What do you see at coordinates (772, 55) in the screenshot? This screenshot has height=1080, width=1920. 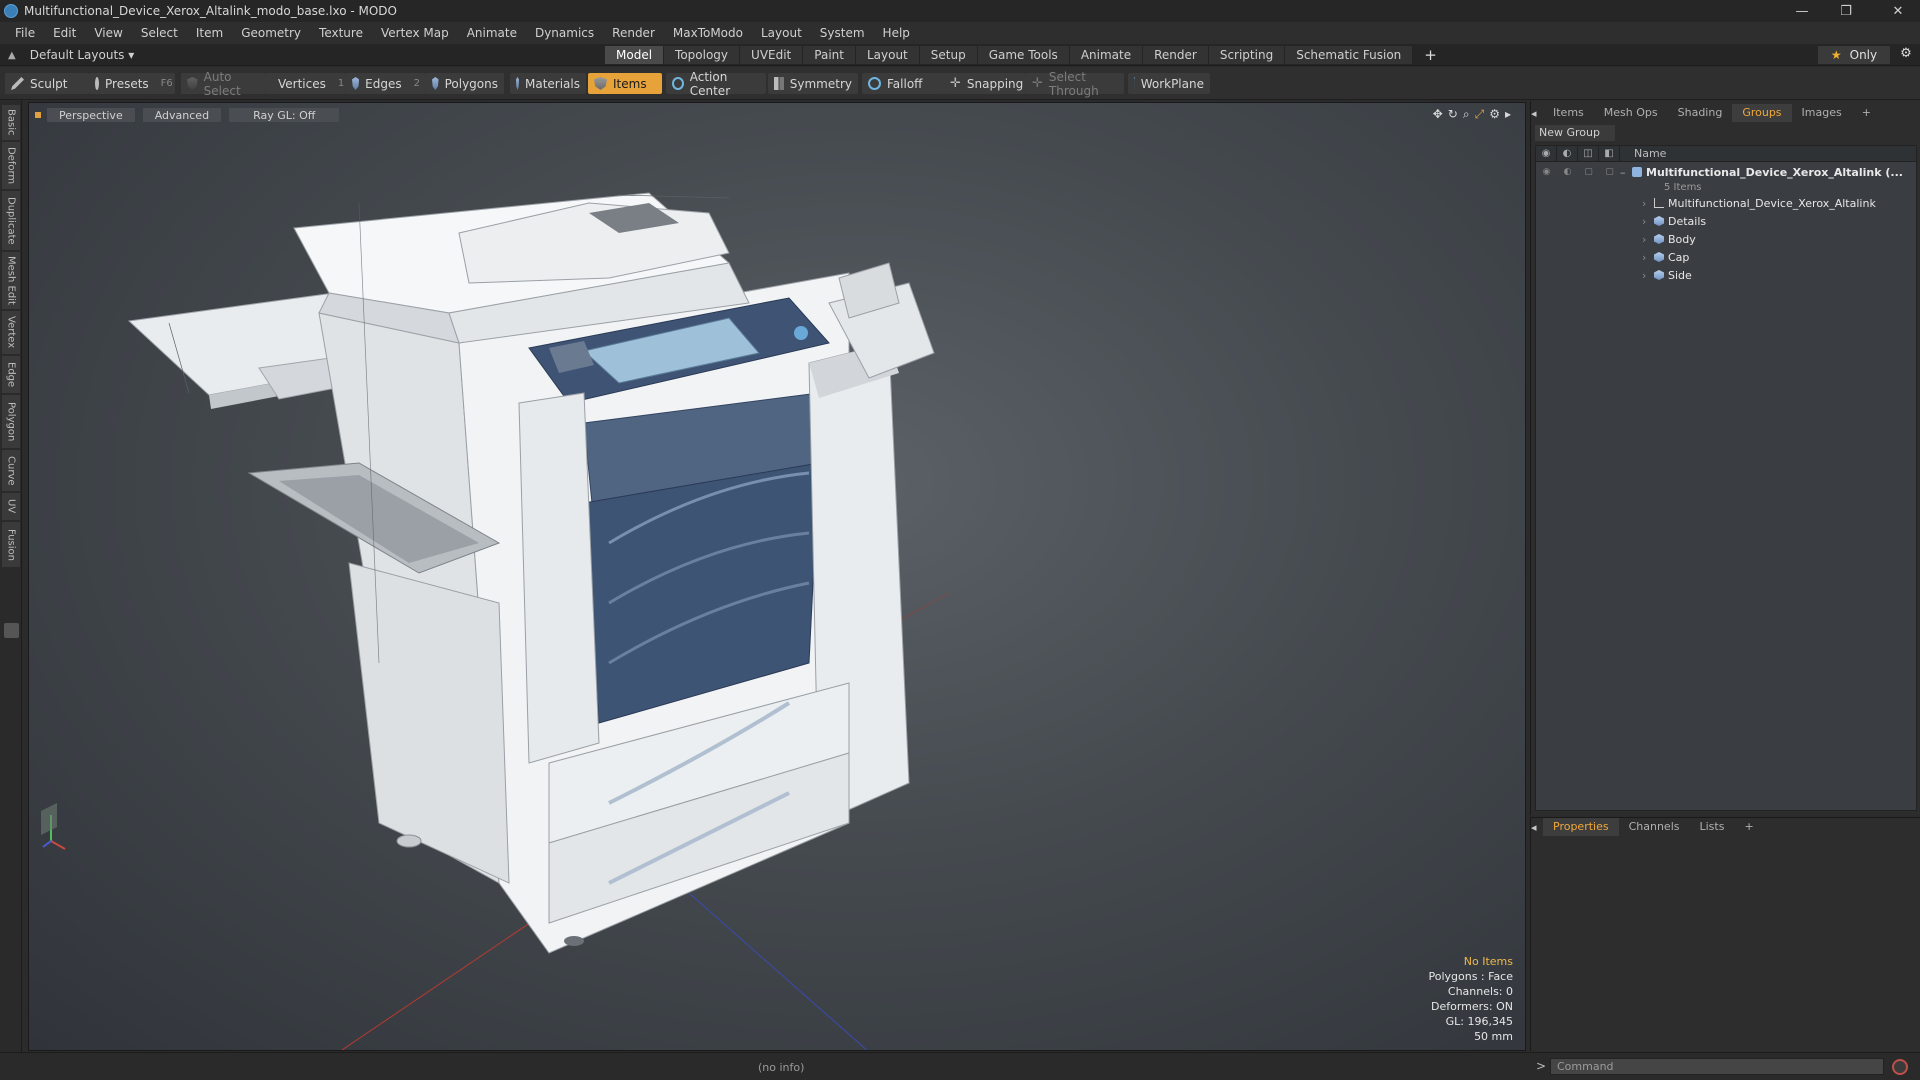 I see `tab-uvedit: UVEdit` at bounding box center [772, 55].